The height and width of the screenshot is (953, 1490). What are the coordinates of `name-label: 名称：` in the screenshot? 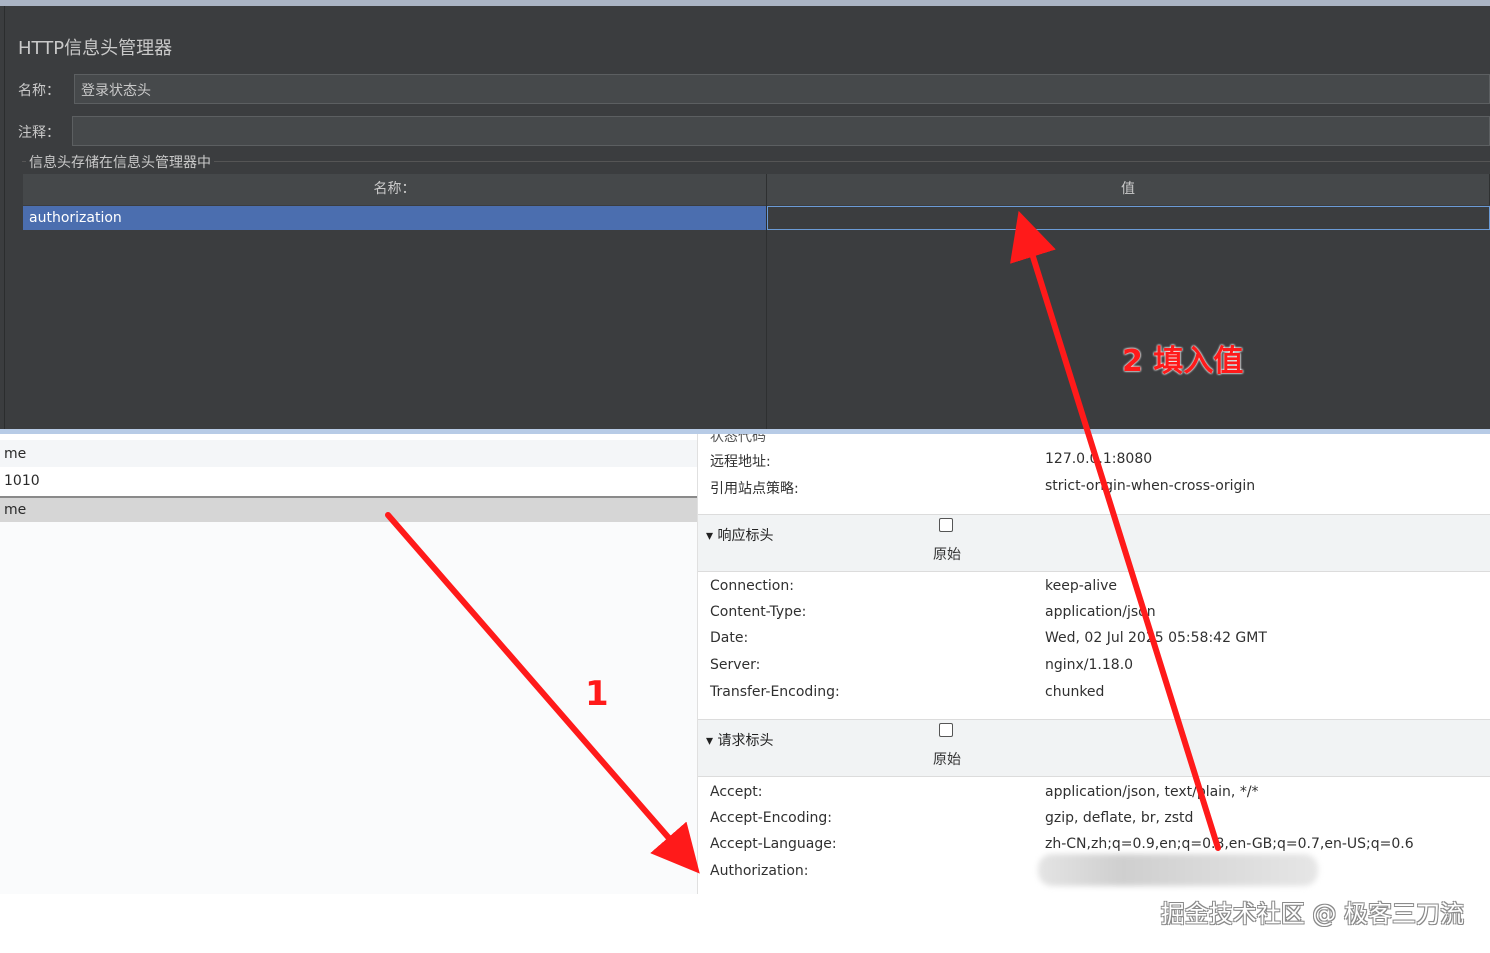 It's located at (39, 91).